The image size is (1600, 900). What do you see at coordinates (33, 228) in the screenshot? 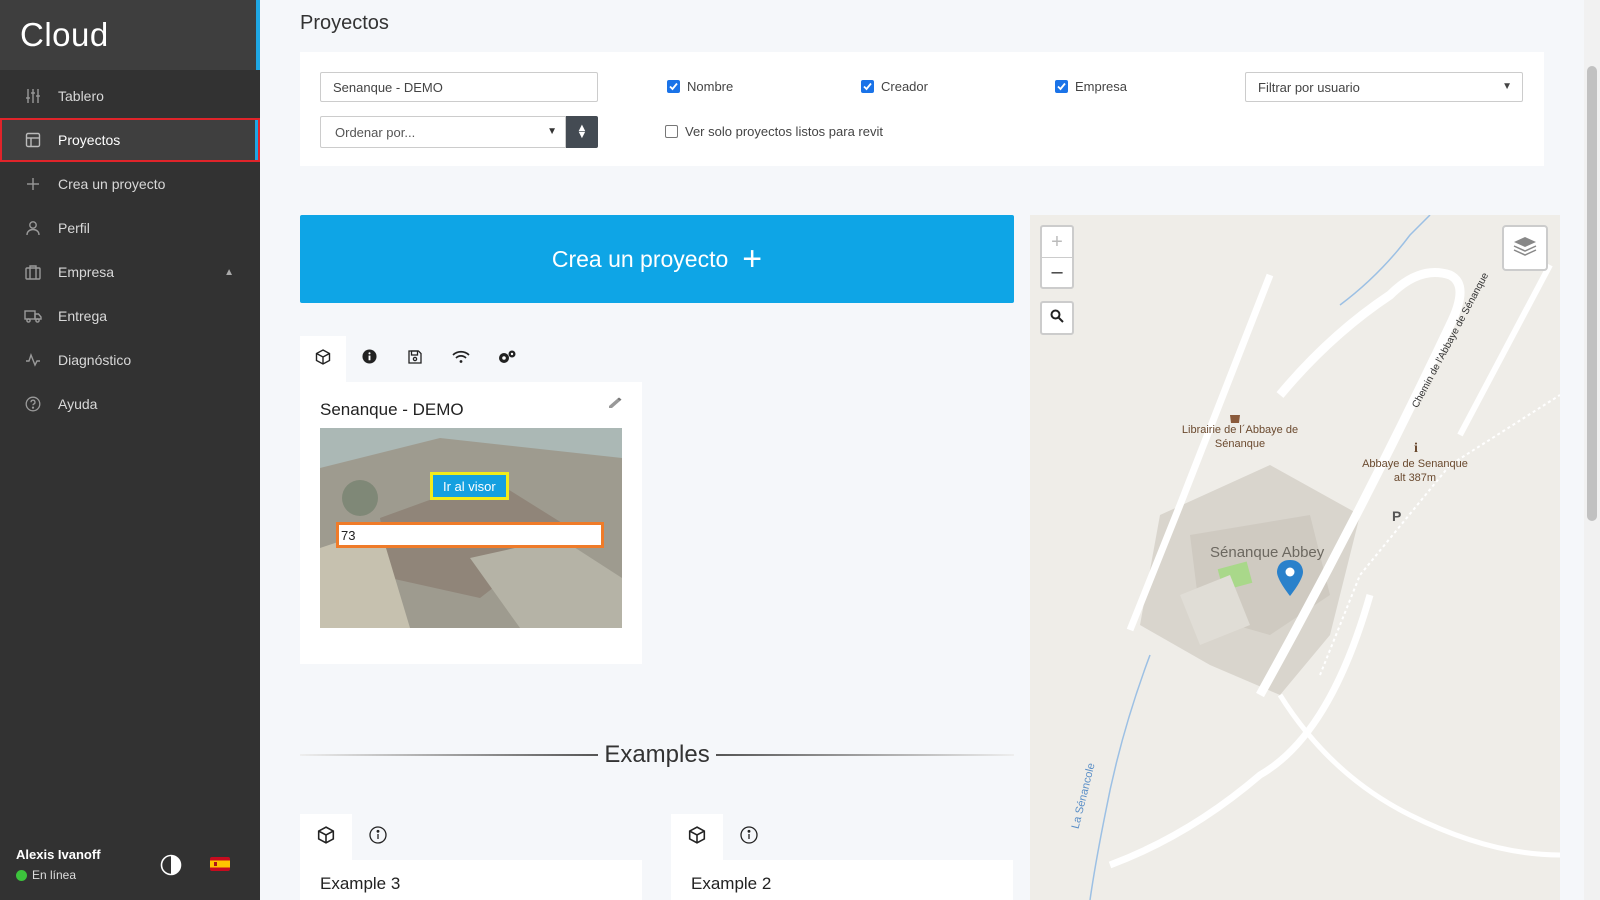
I see `user-icon` at bounding box center [33, 228].